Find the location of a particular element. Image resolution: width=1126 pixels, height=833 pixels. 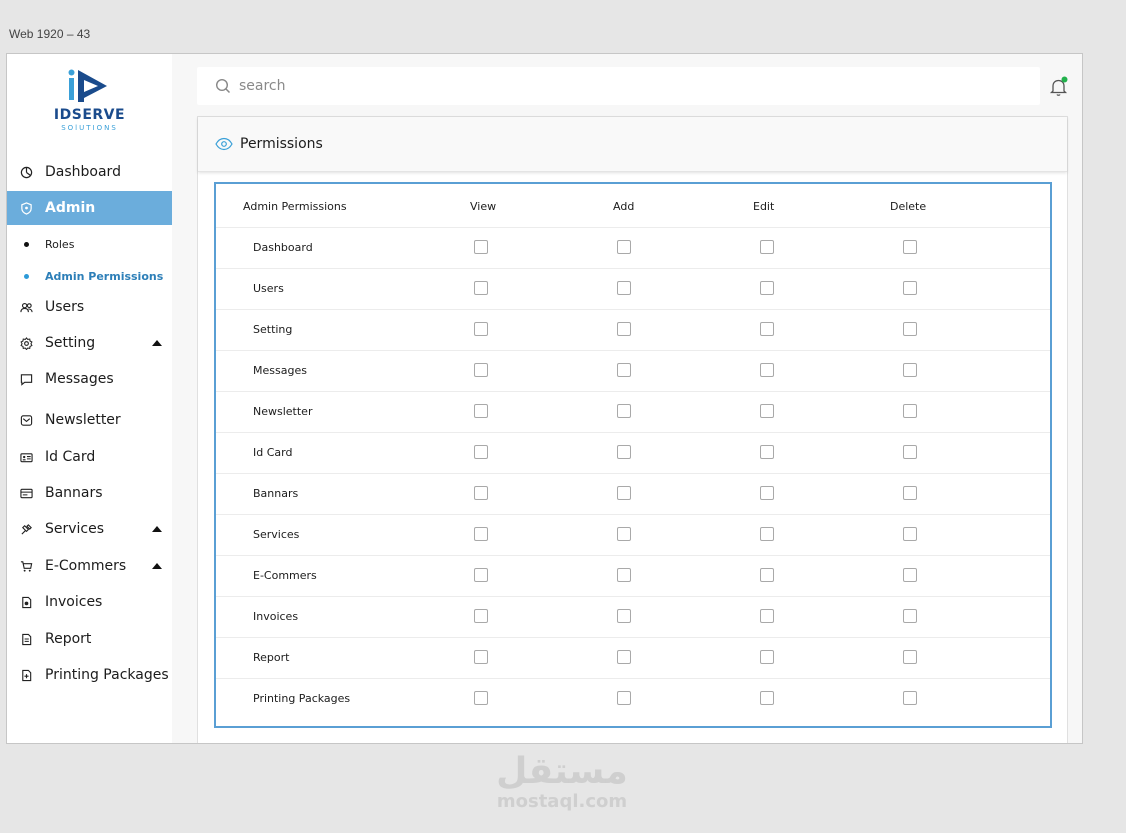

row-label: Report is located at coordinates (271, 657).